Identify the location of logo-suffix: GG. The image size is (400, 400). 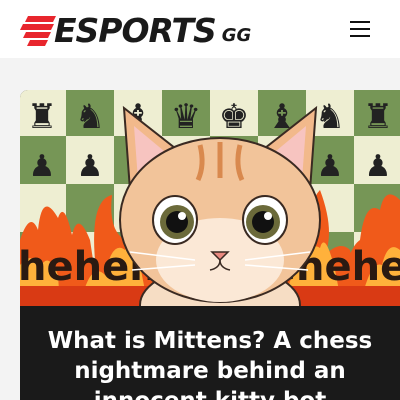
(236, 35).